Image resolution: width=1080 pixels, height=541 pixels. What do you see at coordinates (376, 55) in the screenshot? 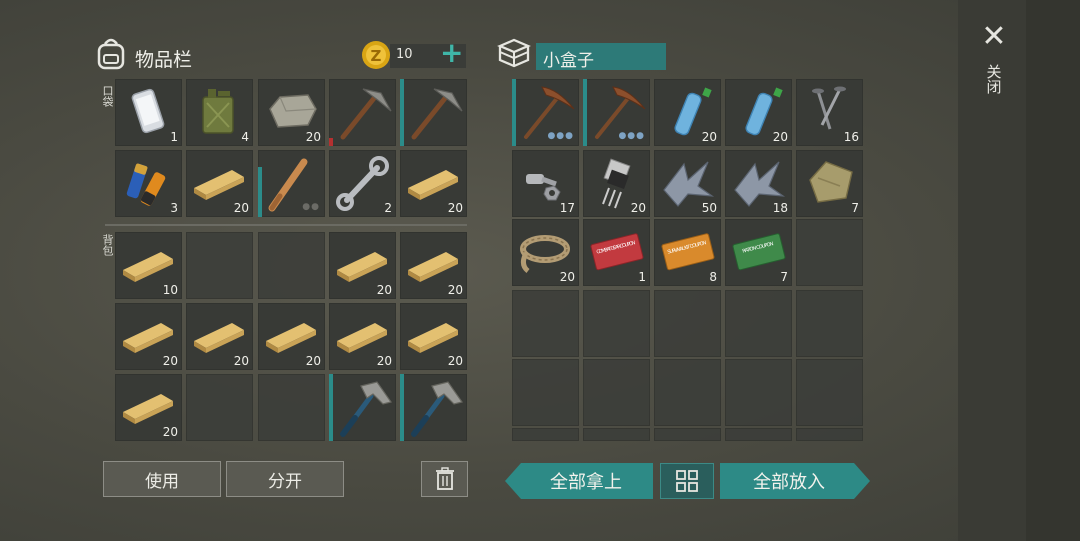
I see `coin-icon: Z` at bounding box center [376, 55].